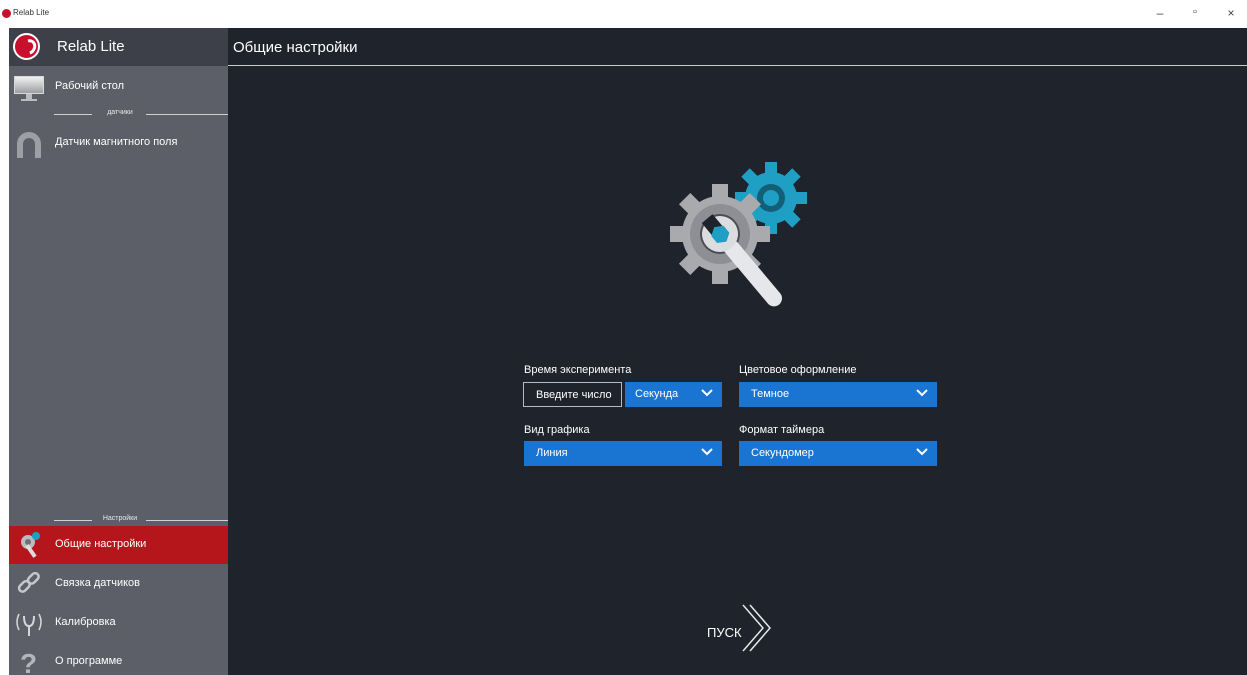 This screenshot has height=675, width=1247. I want to click on graph-type-value: Линия, so click(552, 453).